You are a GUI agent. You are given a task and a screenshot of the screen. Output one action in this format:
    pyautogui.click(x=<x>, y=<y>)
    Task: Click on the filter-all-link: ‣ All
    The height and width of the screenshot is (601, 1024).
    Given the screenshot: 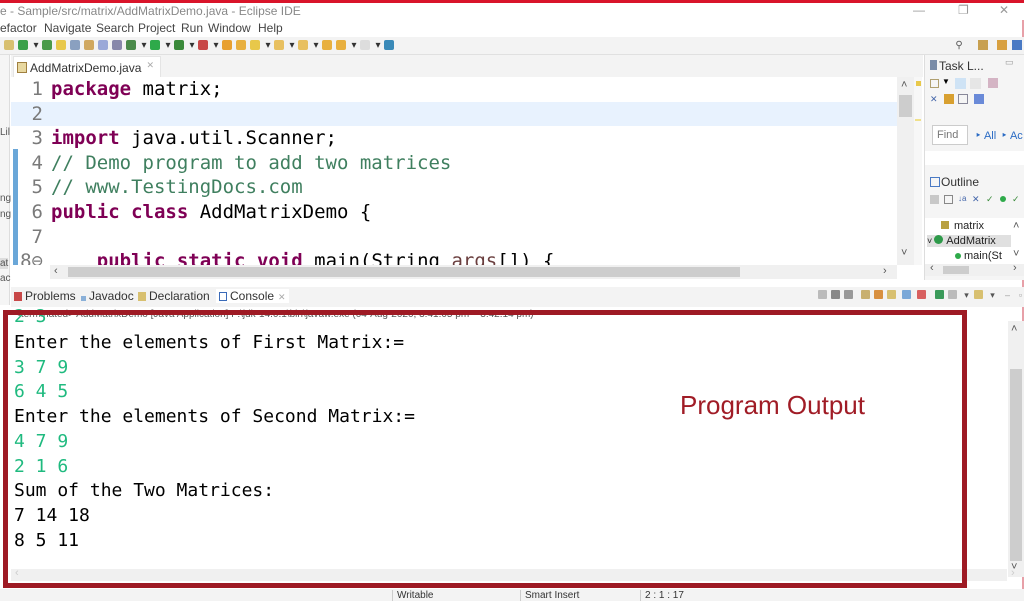 What is the action you would take?
    pyautogui.click(x=985, y=135)
    